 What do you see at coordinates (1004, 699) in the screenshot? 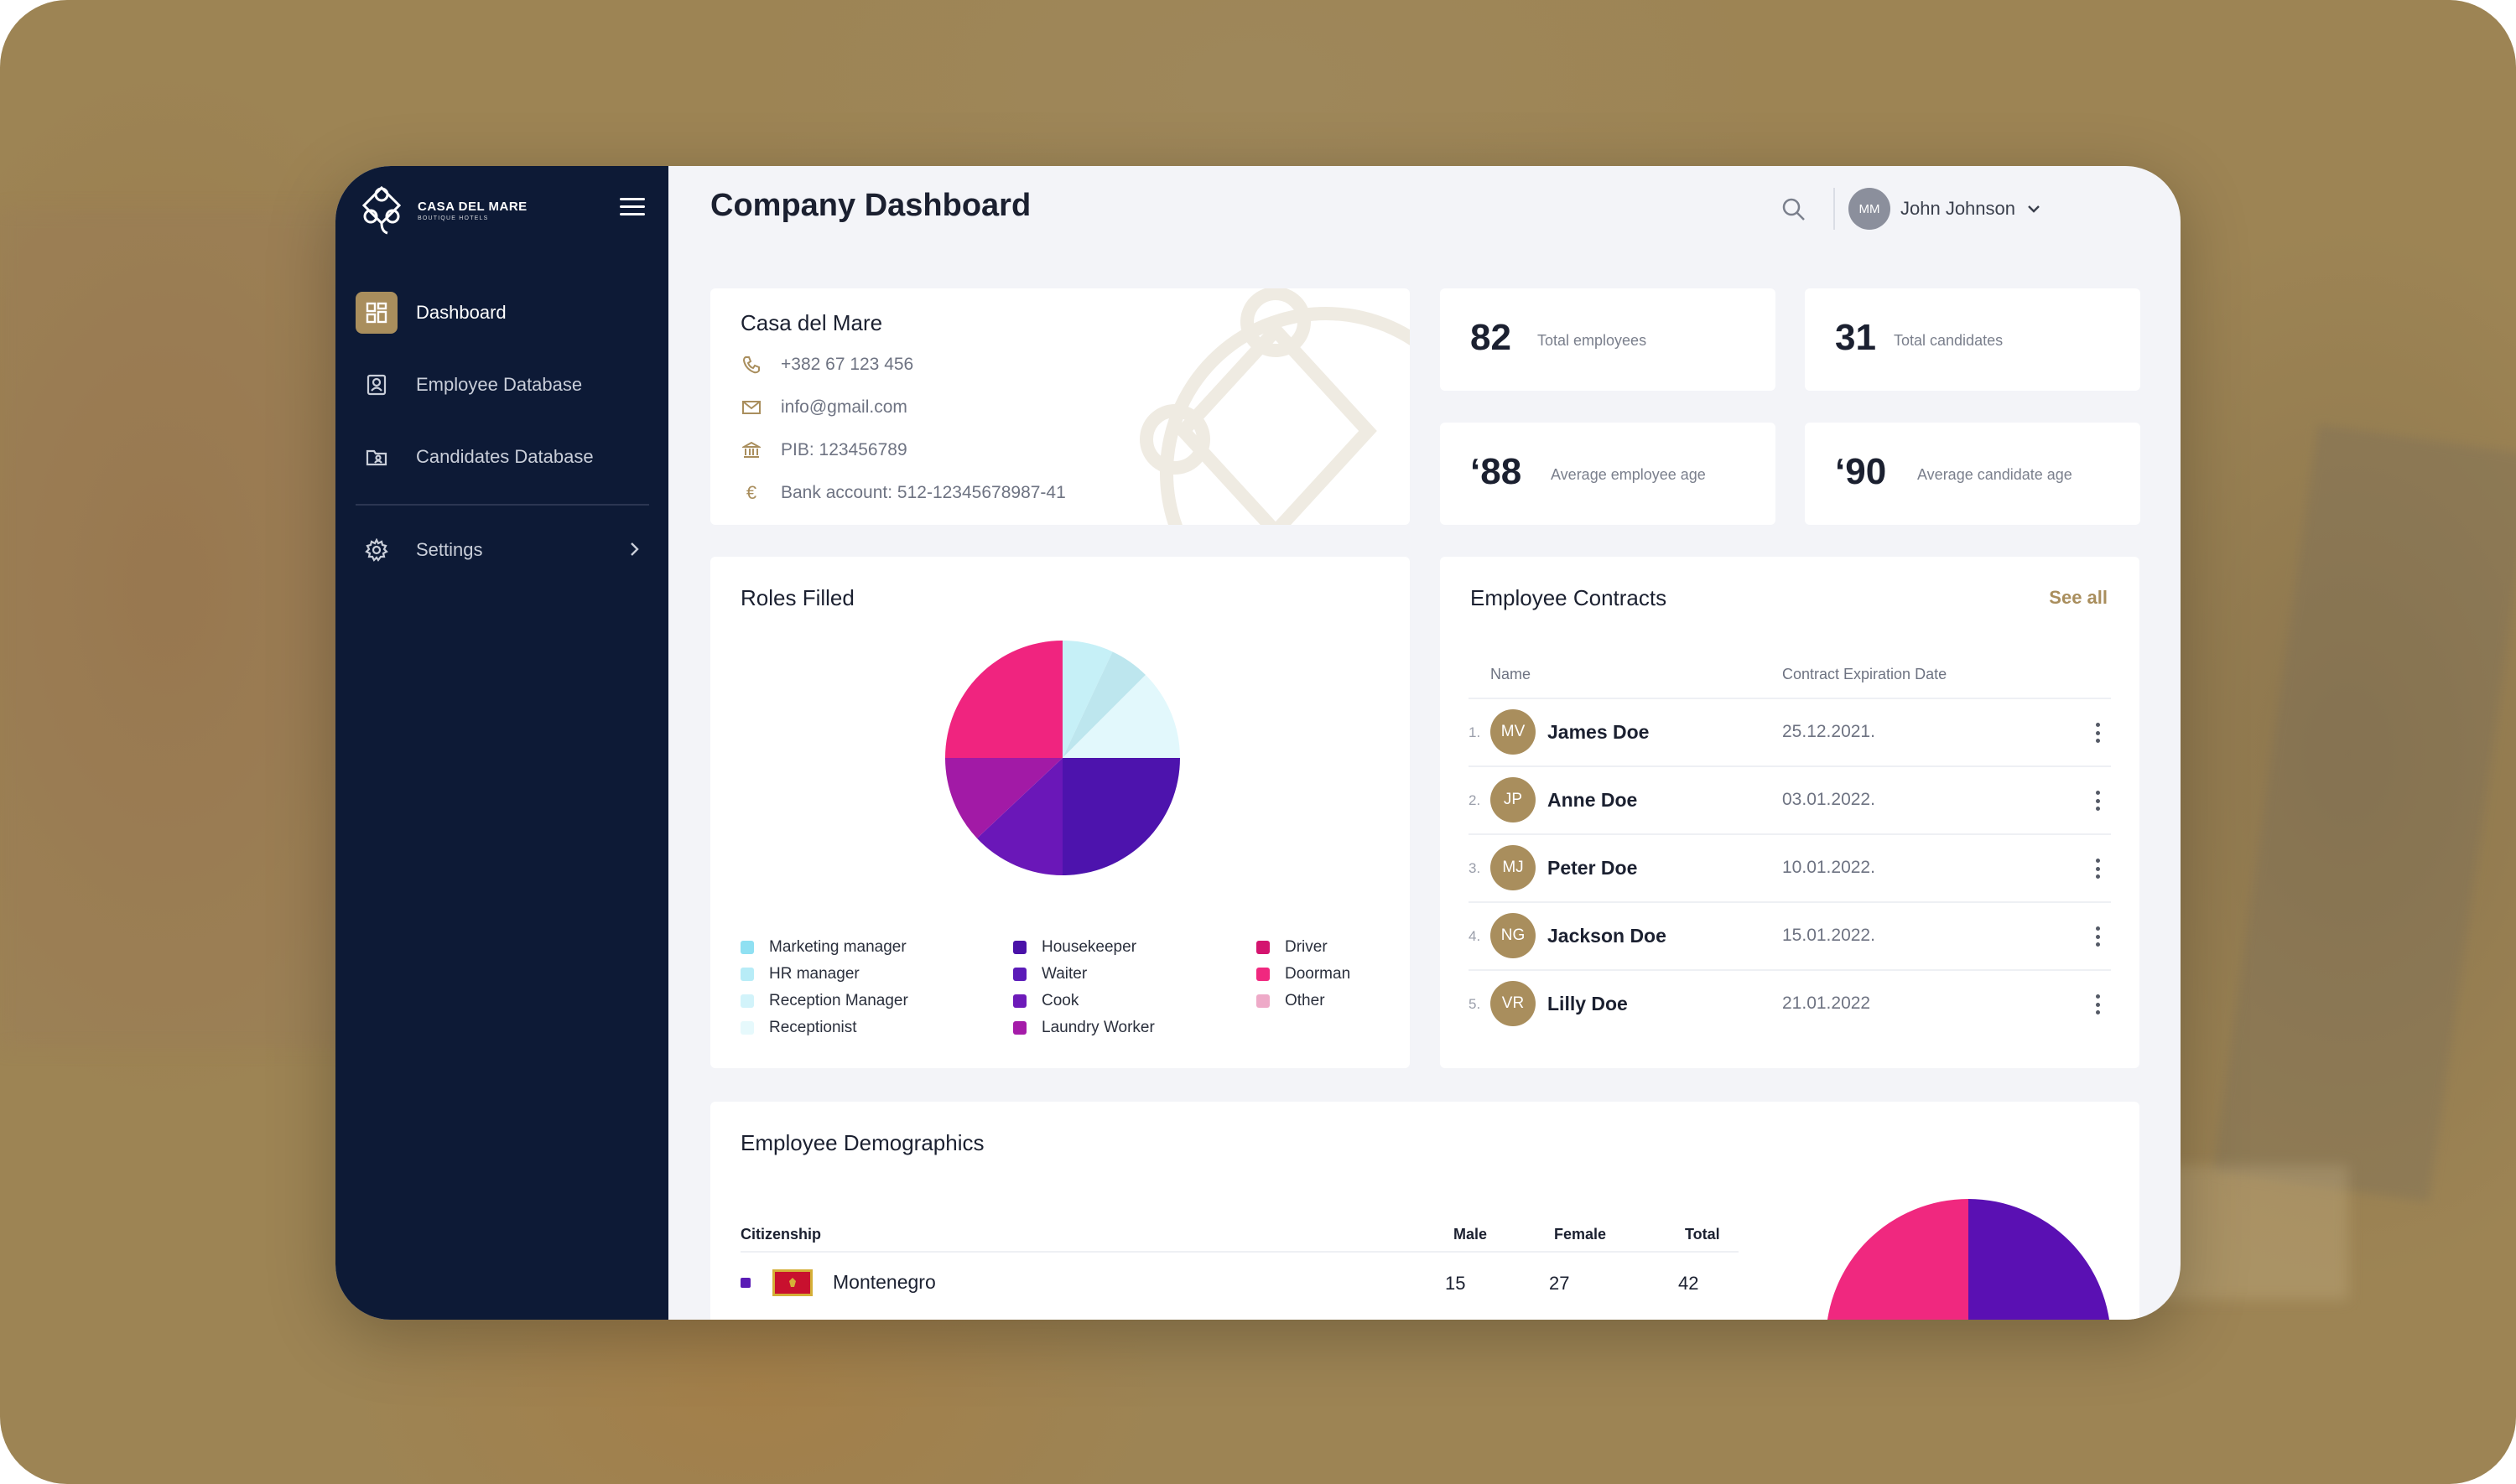
I see `pie-slice-doorman` at bounding box center [1004, 699].